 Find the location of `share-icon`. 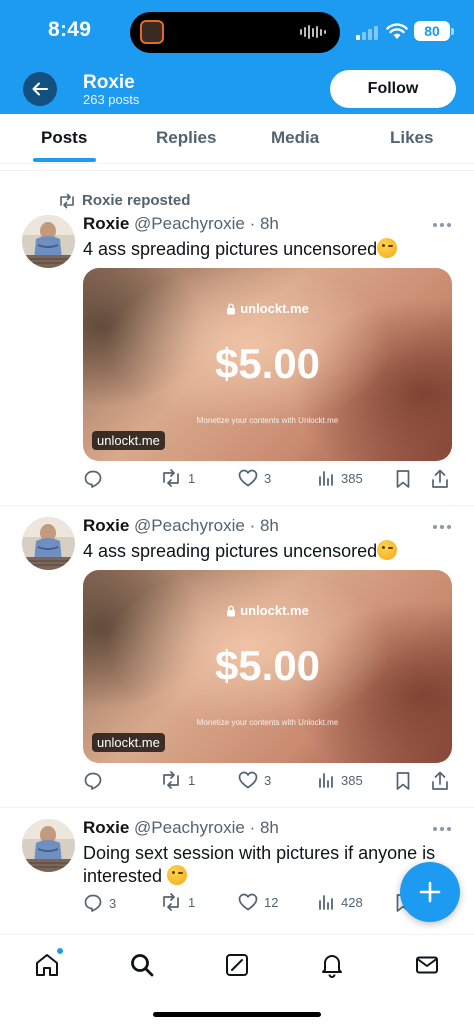

share-icon is located at coordinates (440, 478).